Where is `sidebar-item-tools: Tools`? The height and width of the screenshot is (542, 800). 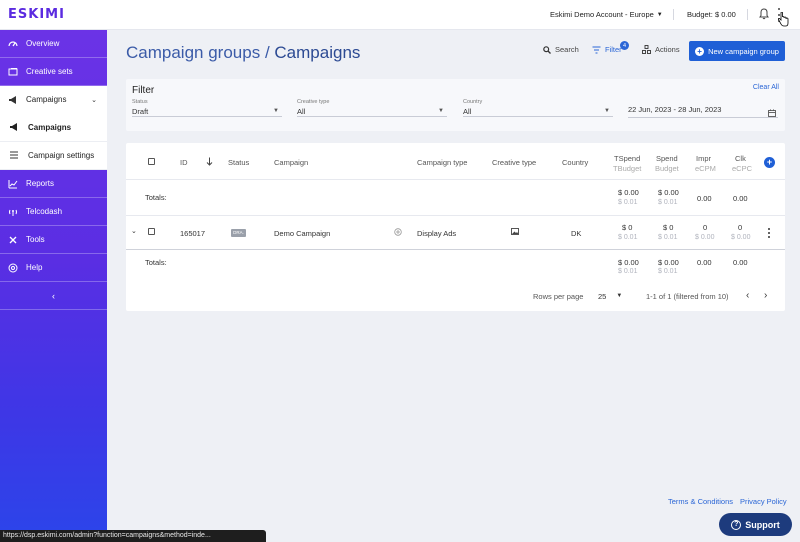
sidebar-item-tools: Tools is located at coordinates (53, 240).